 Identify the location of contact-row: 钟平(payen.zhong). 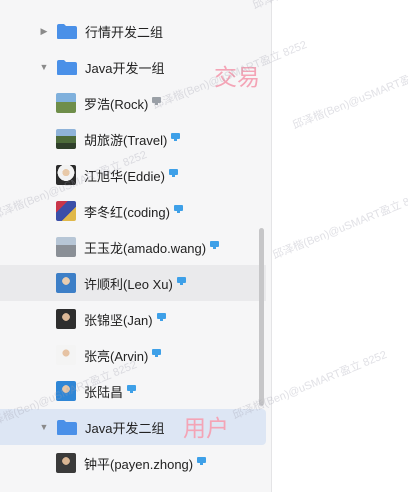
(134, 463).